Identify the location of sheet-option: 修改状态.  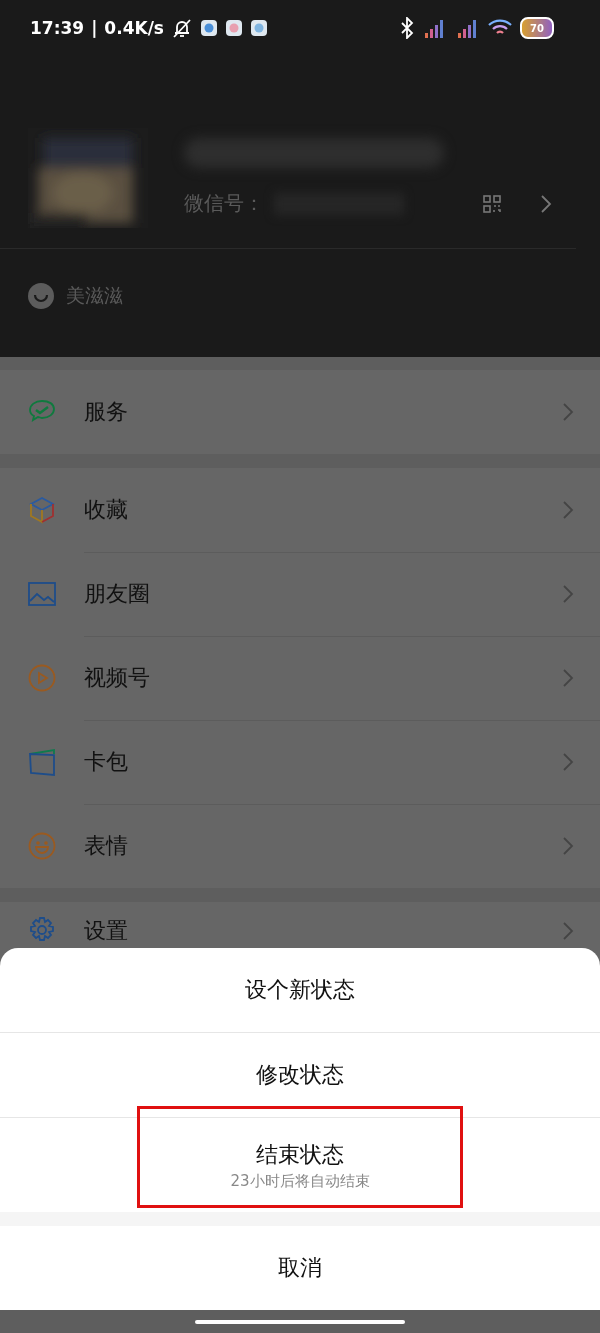
(300, 1075).